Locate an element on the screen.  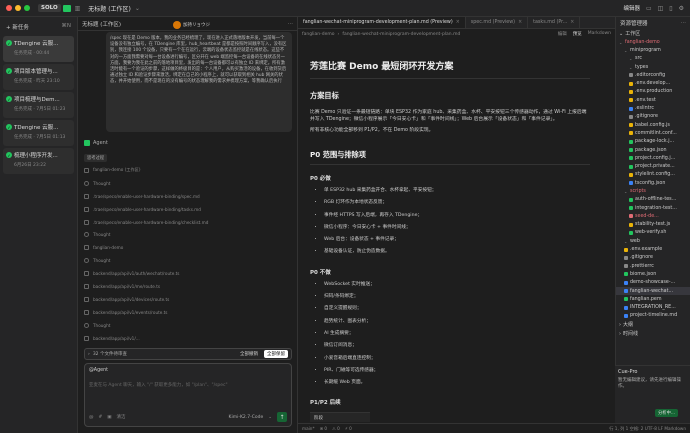
task-item: ✓ 项目梳理与Dem... 任务完成 · 7月5日 01:23 is located at coordinates (38, 105).